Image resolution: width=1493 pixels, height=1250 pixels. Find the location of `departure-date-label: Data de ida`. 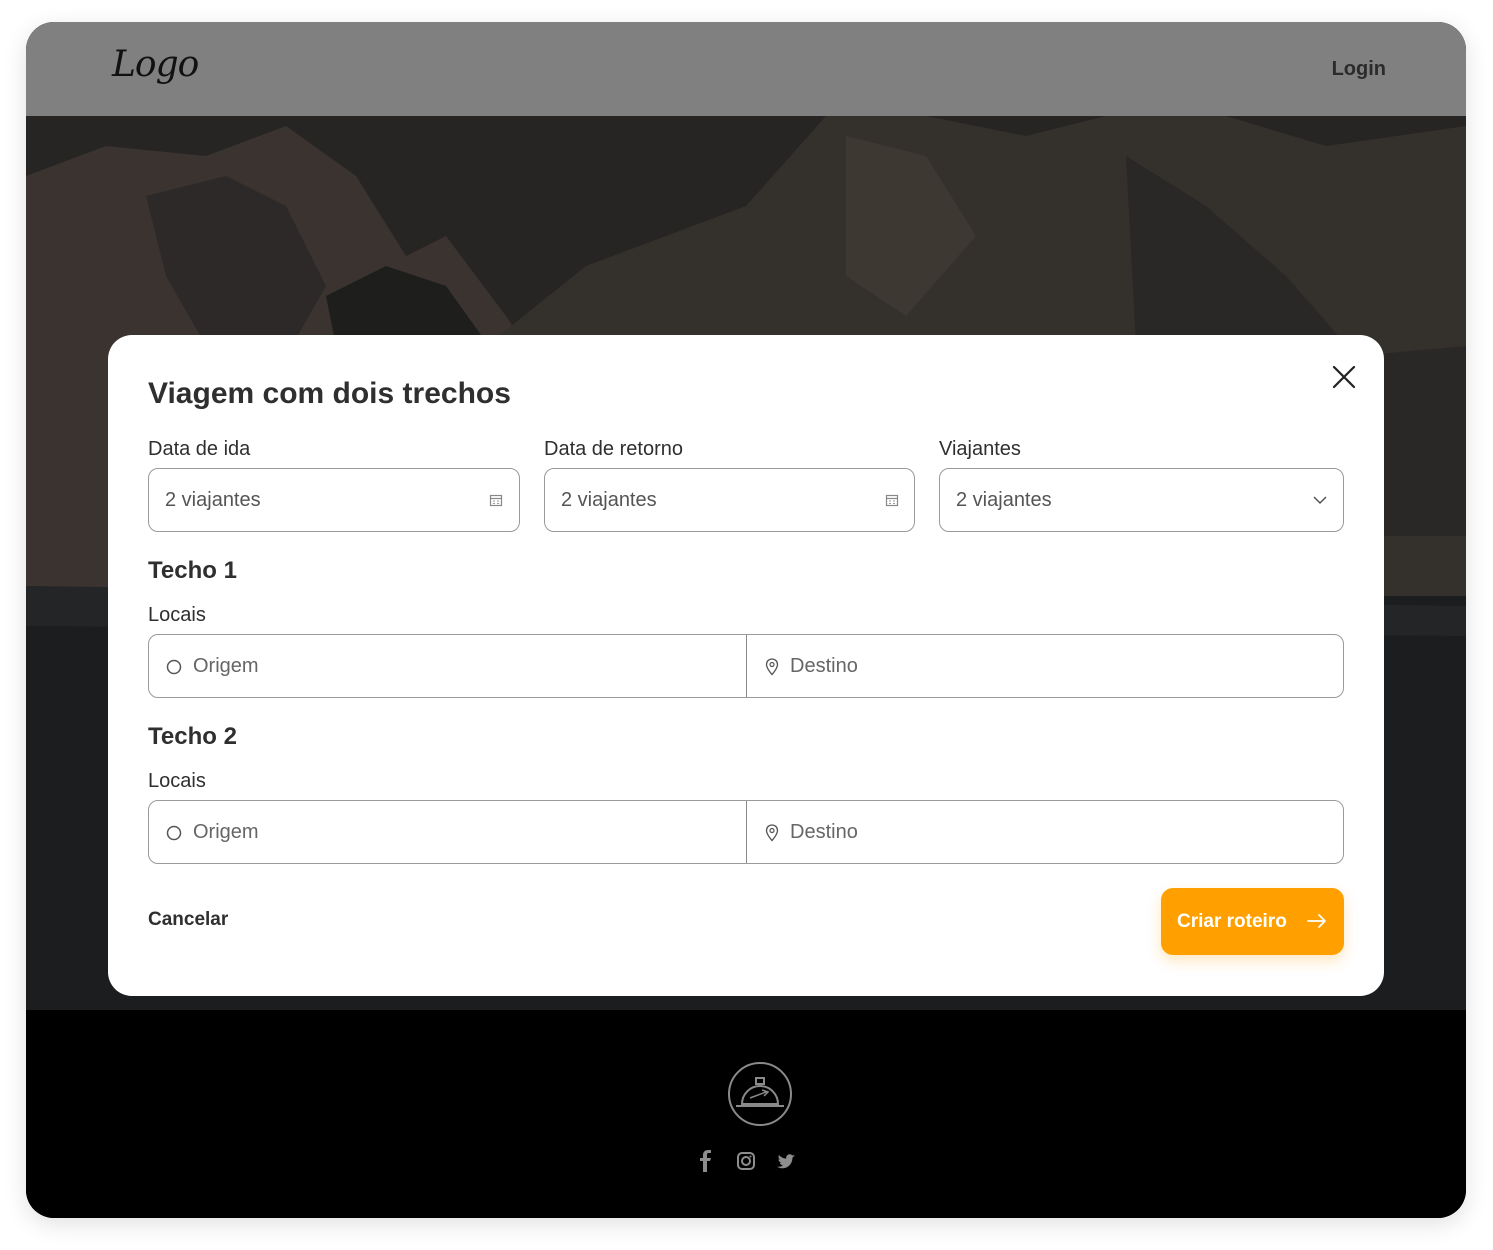

departure-date-label: Data de ida is located at coordinates (199, 449).